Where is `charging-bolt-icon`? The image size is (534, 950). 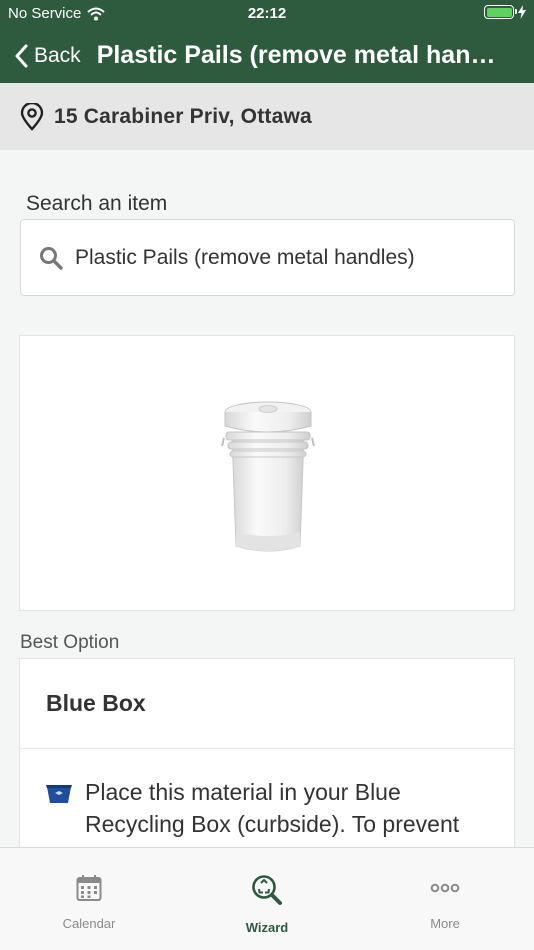 charging-bolt-icon is located at coordinates (522, 12).